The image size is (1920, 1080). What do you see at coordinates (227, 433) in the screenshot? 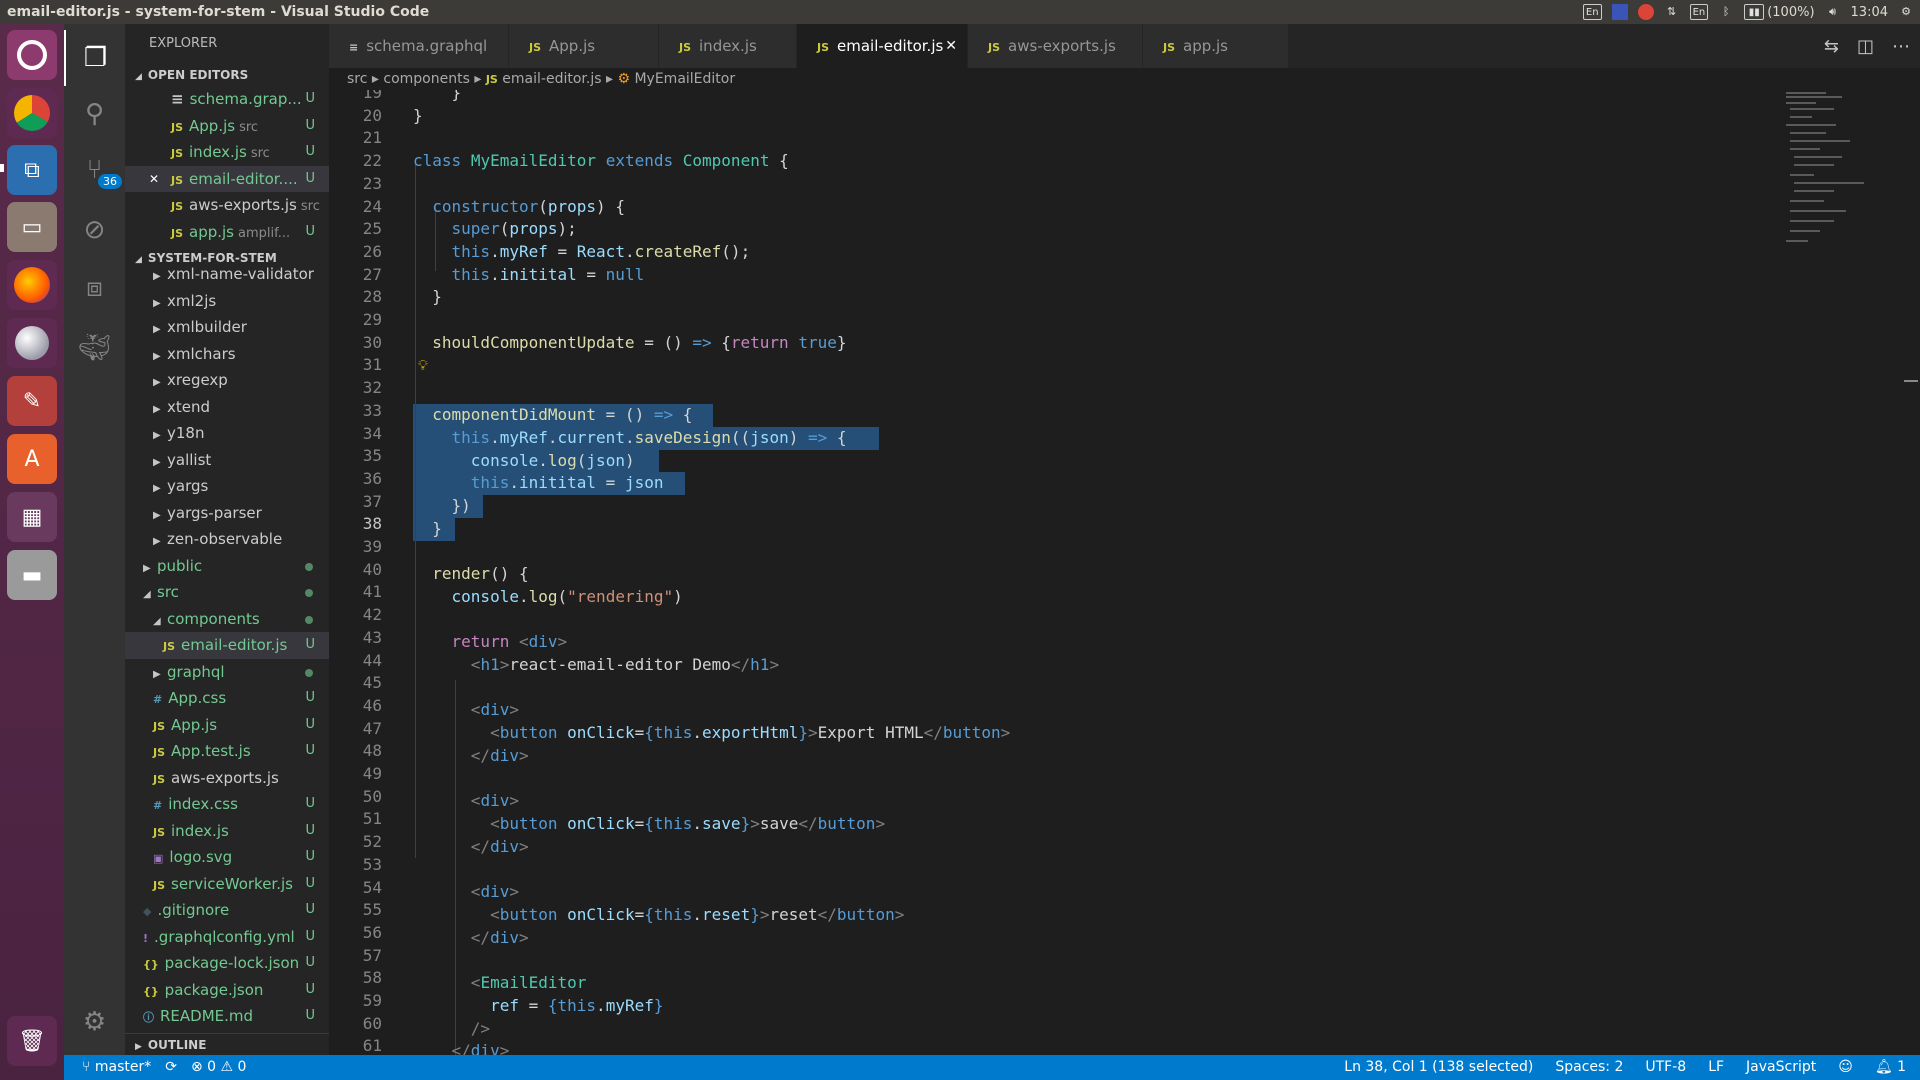
I see `tree-folder: ▶ y18n` at bounding box center [227, 433].